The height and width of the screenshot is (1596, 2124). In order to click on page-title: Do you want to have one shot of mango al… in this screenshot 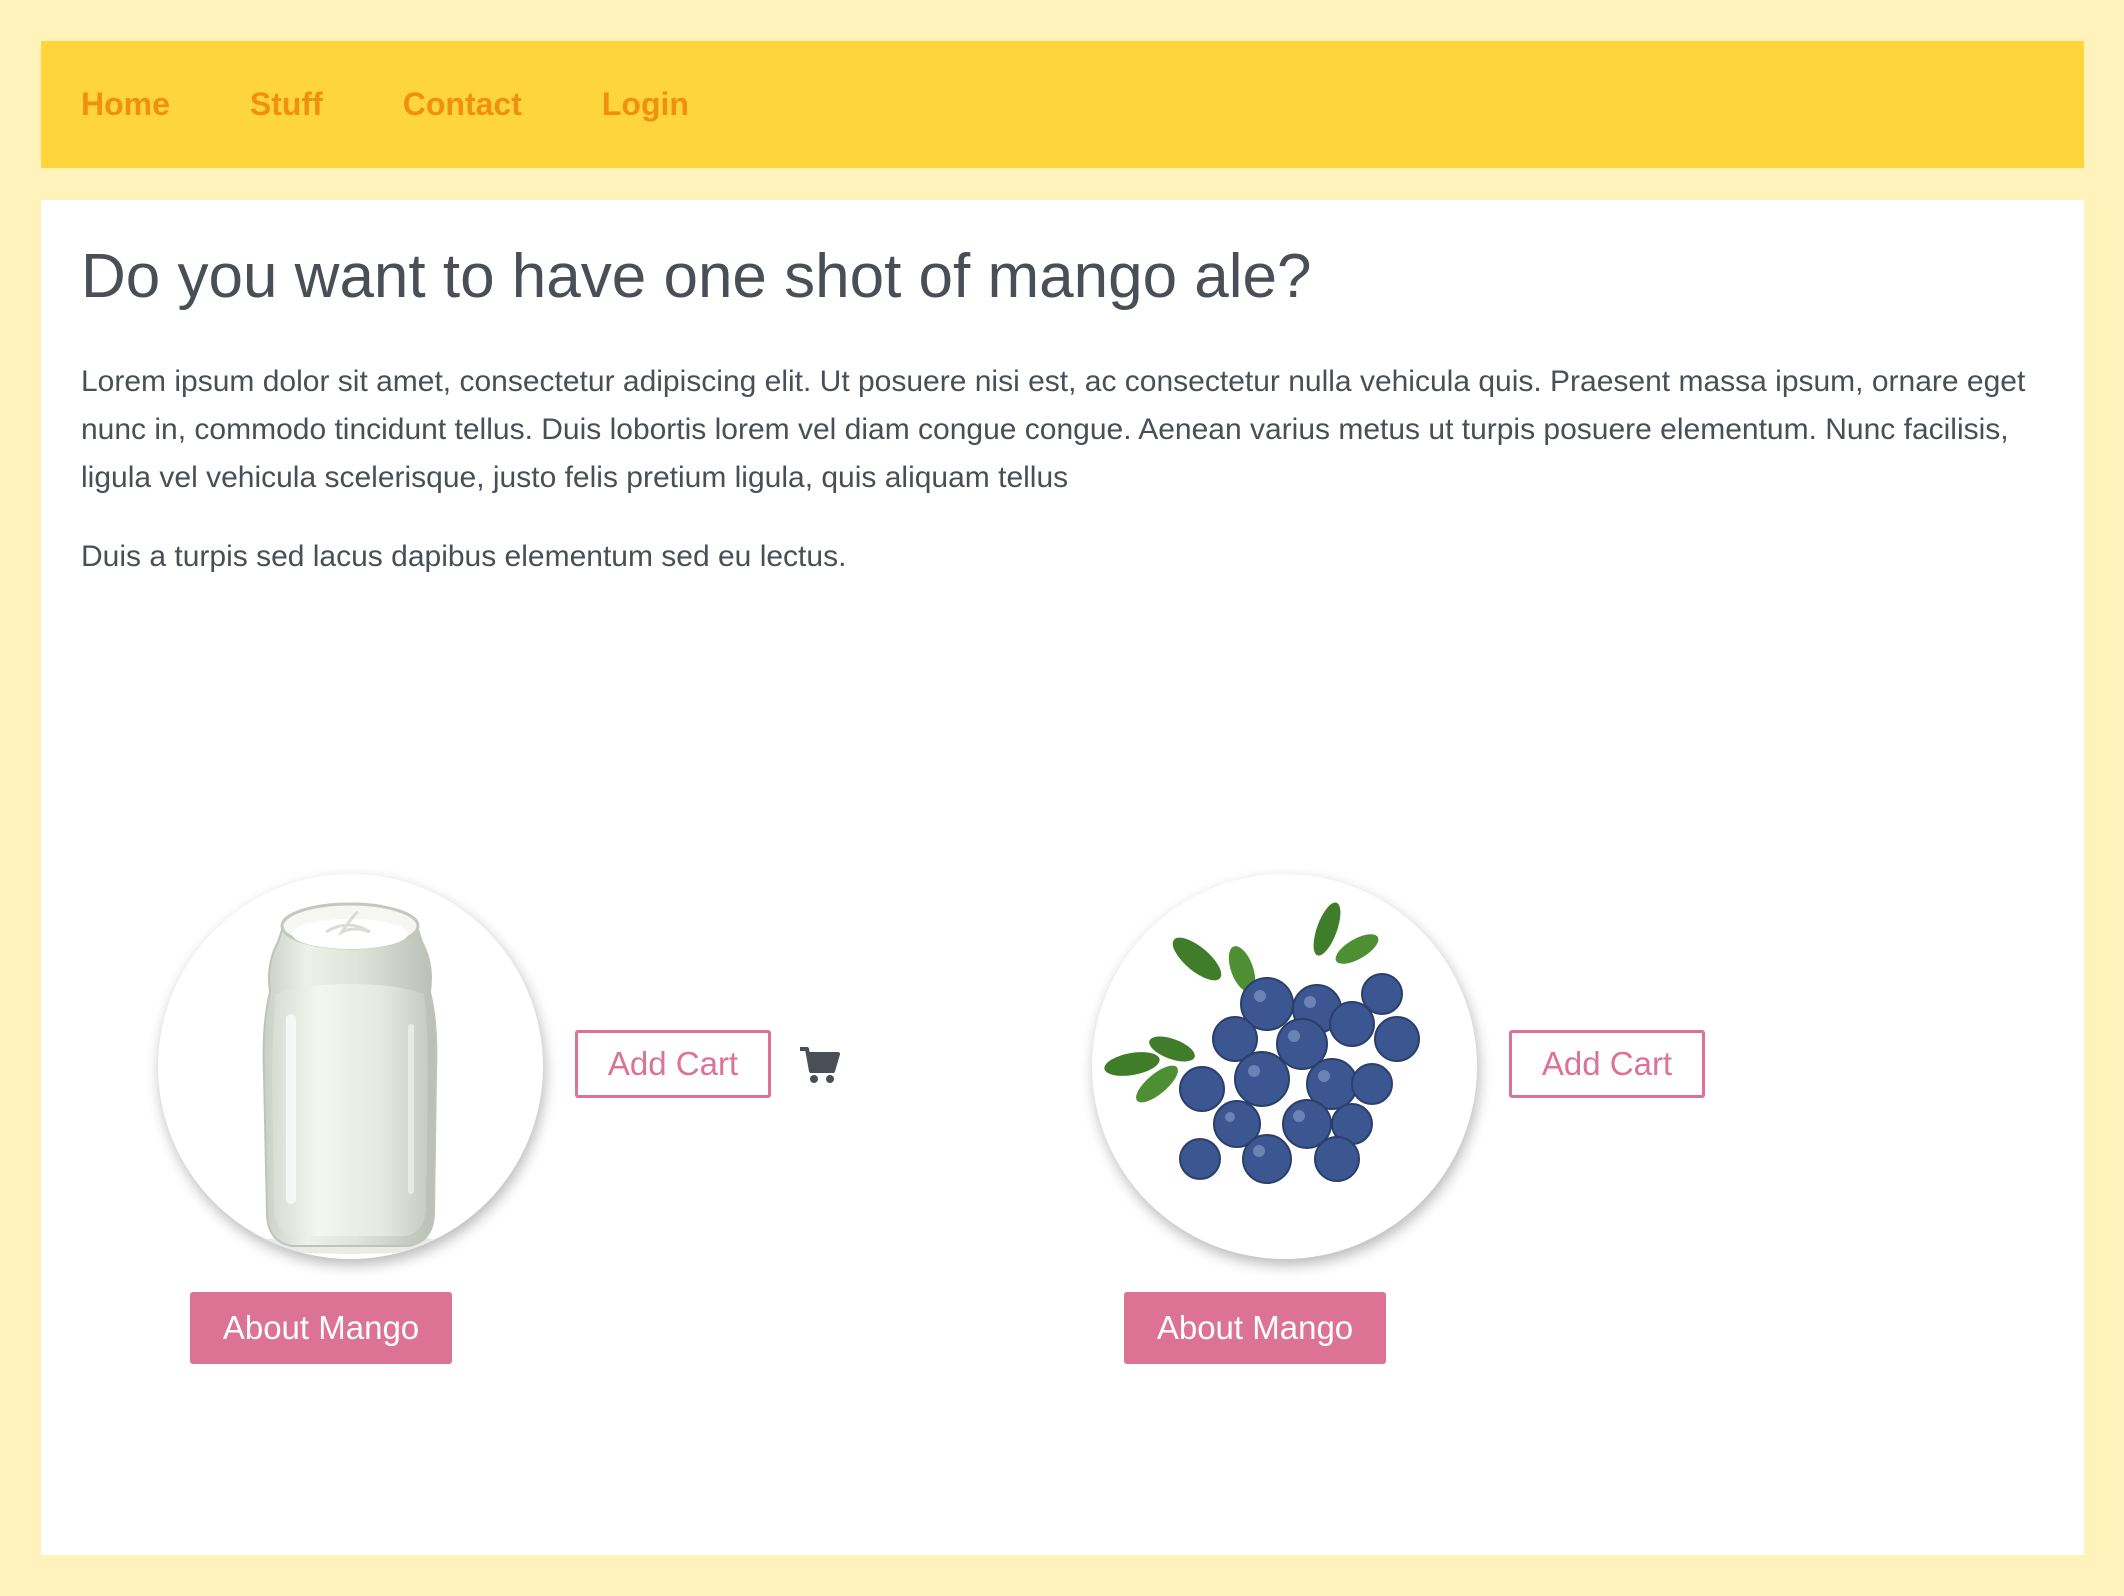, I will do `click(696, 276)`.